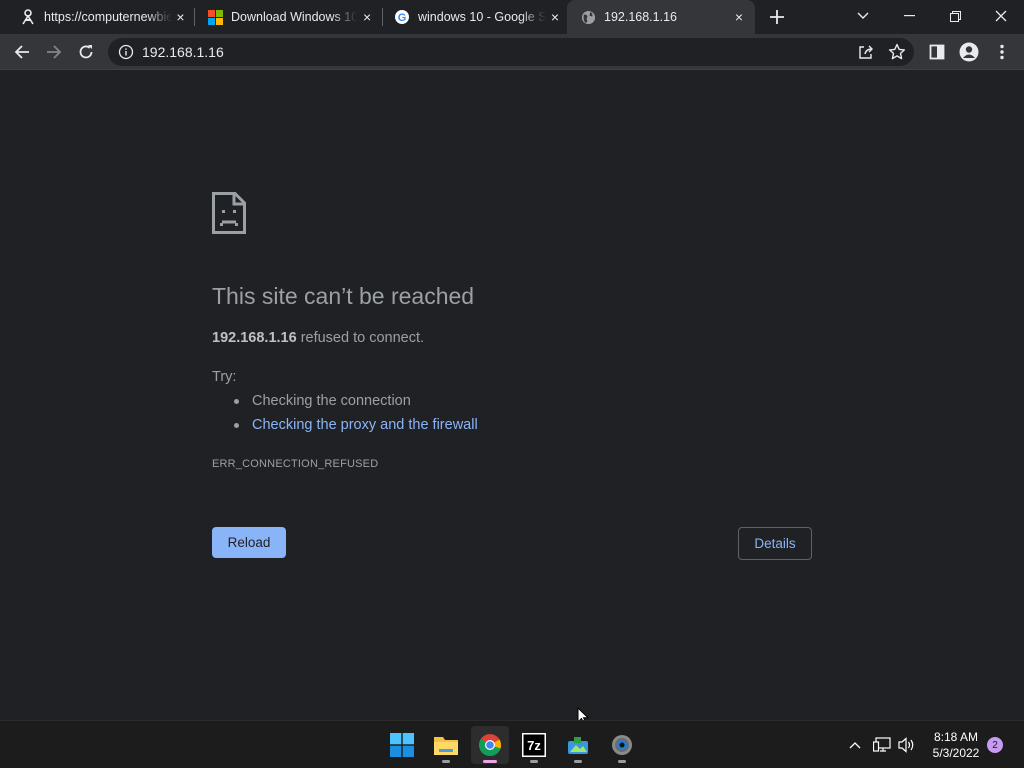 The width and height of the screenshot is (1024, 768). Describe the element at coordinates (224, 377) in the screenshot. I see `try-label: Try:` at that location.